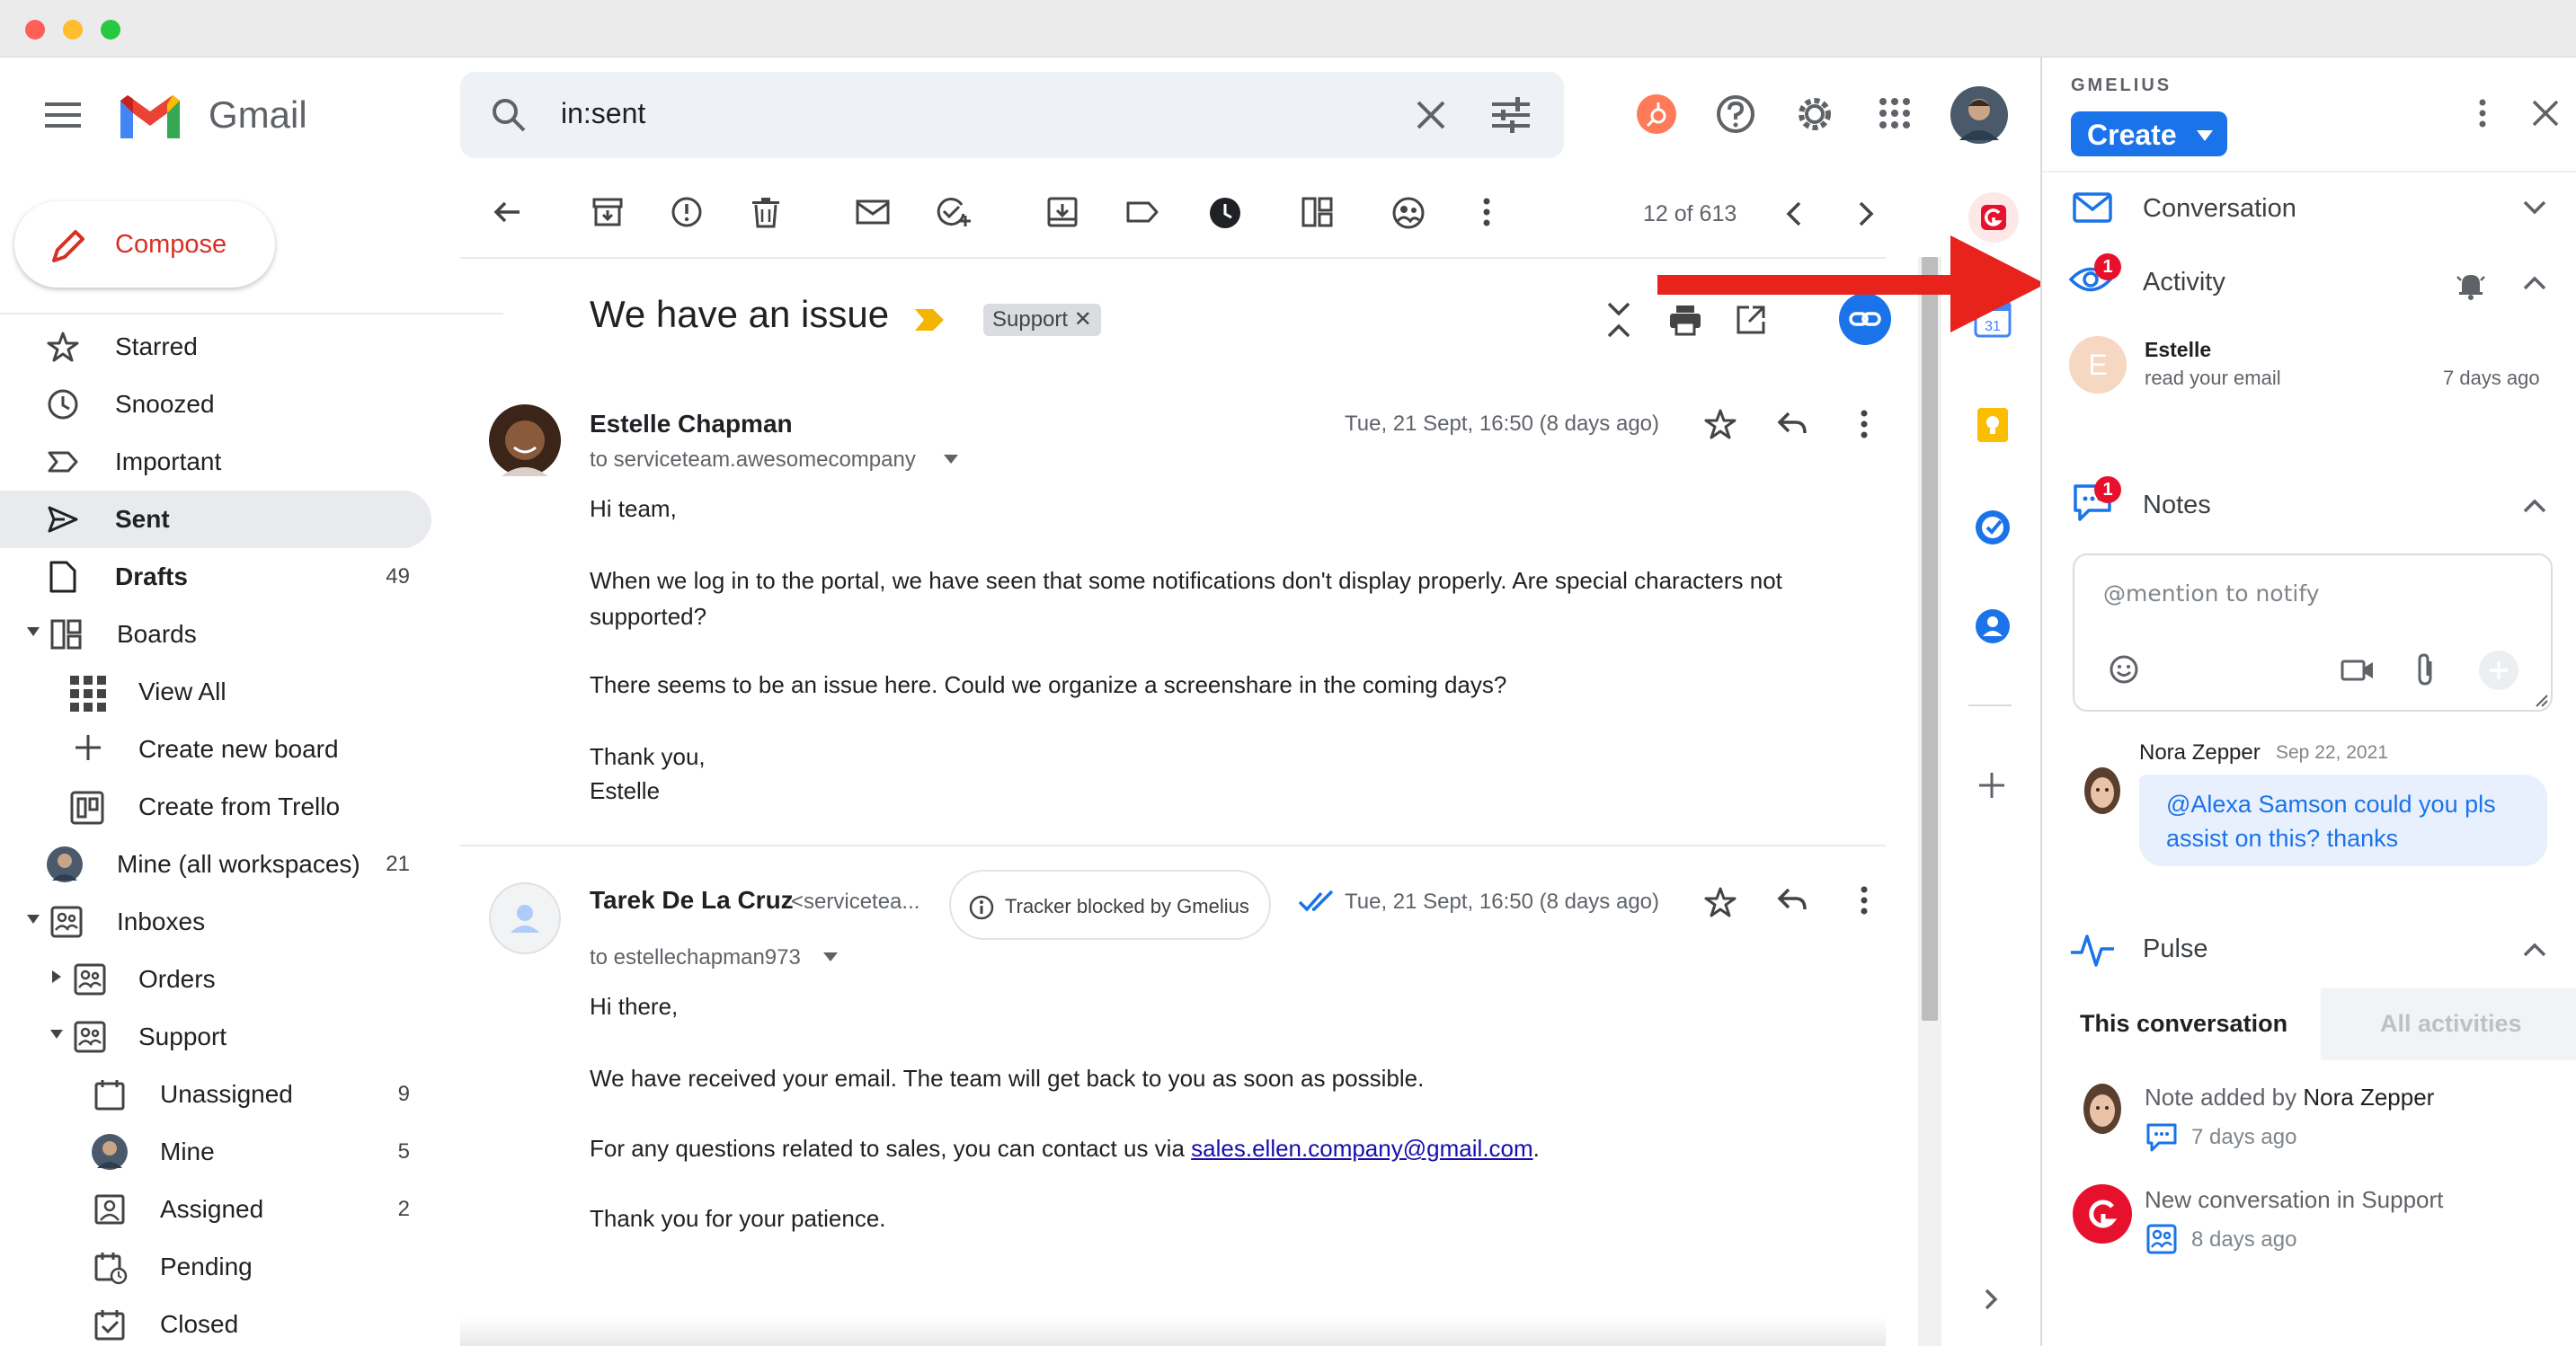 Image resolution: width=2576 pixels, height=1346 pixels. Describe the element at coordinates (1618, 320) in the screenshot. I see `collapse-all-icon` at that location.